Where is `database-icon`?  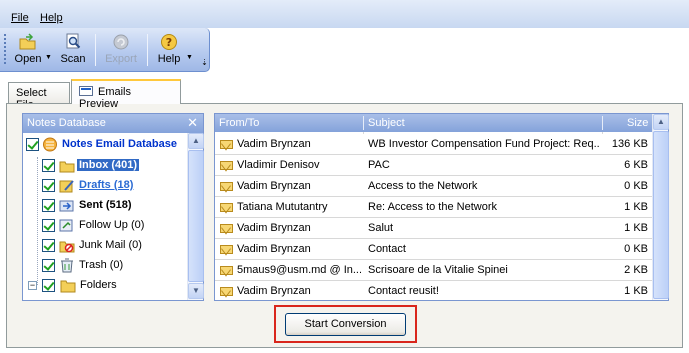
database-icon is located at coordinates (50, 144).